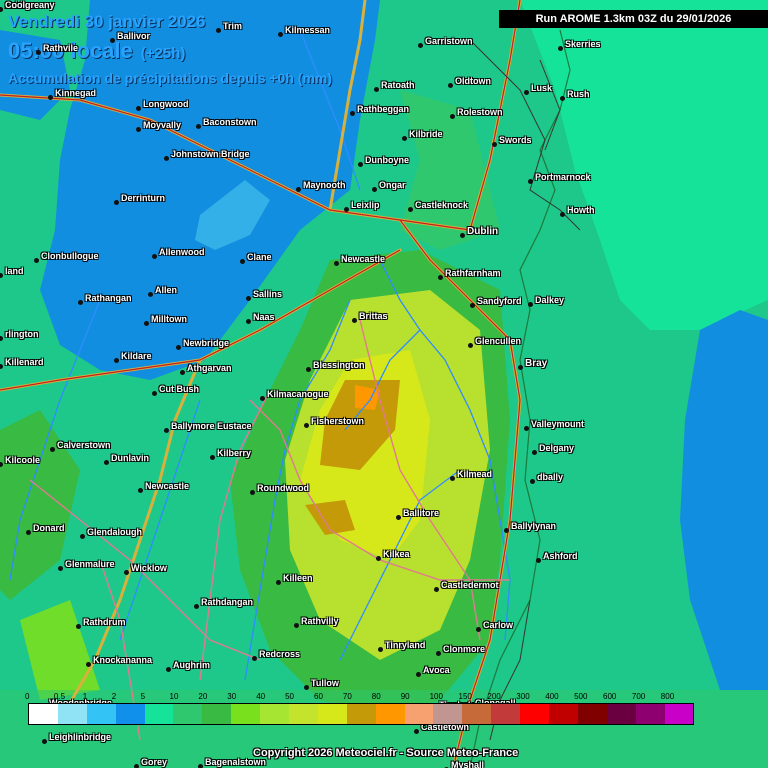  I want to click on town-label: Allen, so click(166, 290).